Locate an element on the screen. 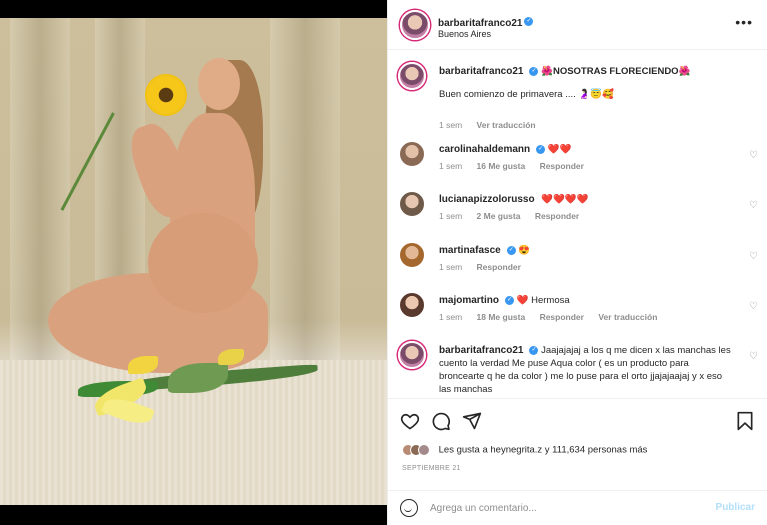 Image resolution: width=767 pixels, height=525 pixels. commenter-username: majomartino is located at coordinates (469, 300).